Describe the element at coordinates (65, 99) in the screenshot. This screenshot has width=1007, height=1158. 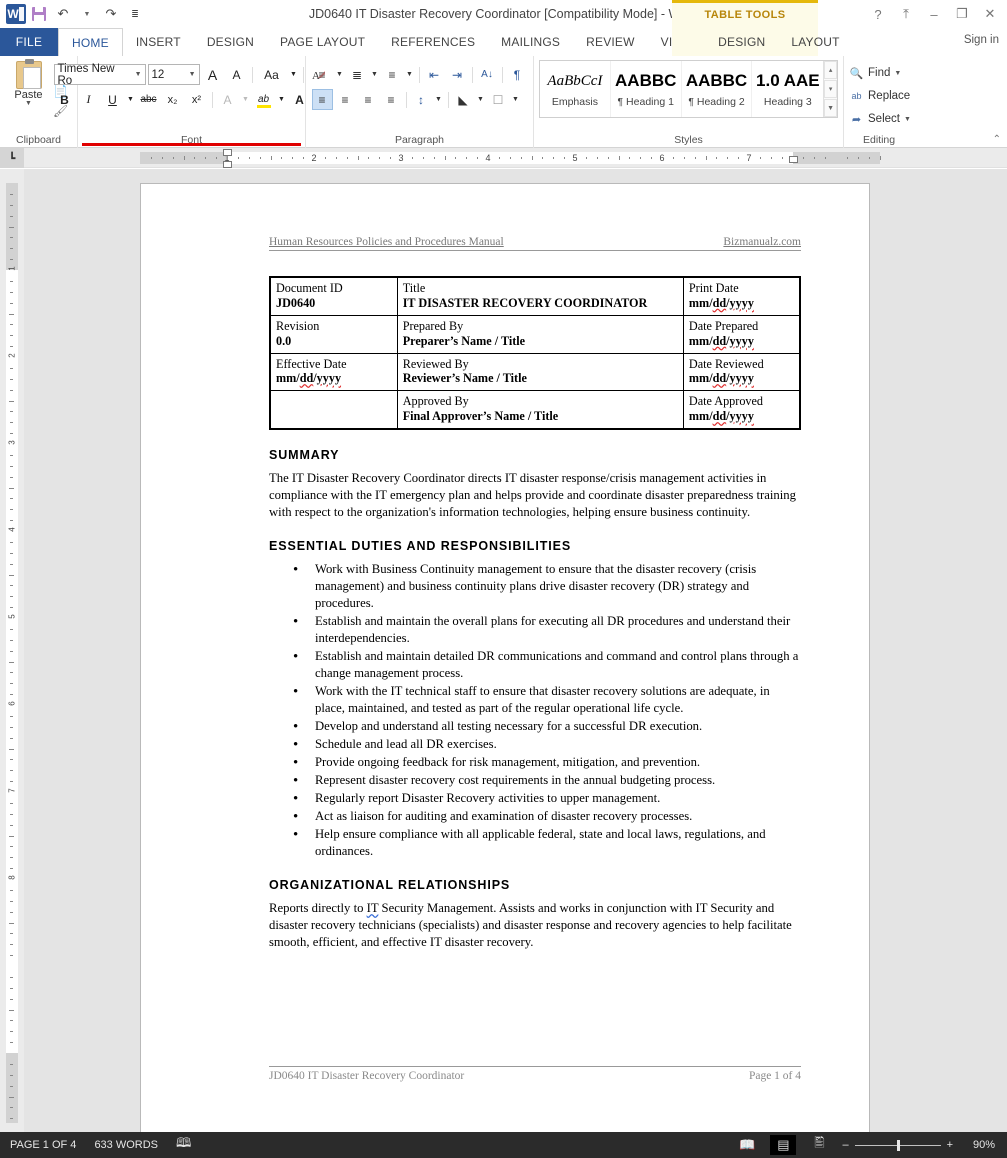
I see `bold-button: B` at that location.